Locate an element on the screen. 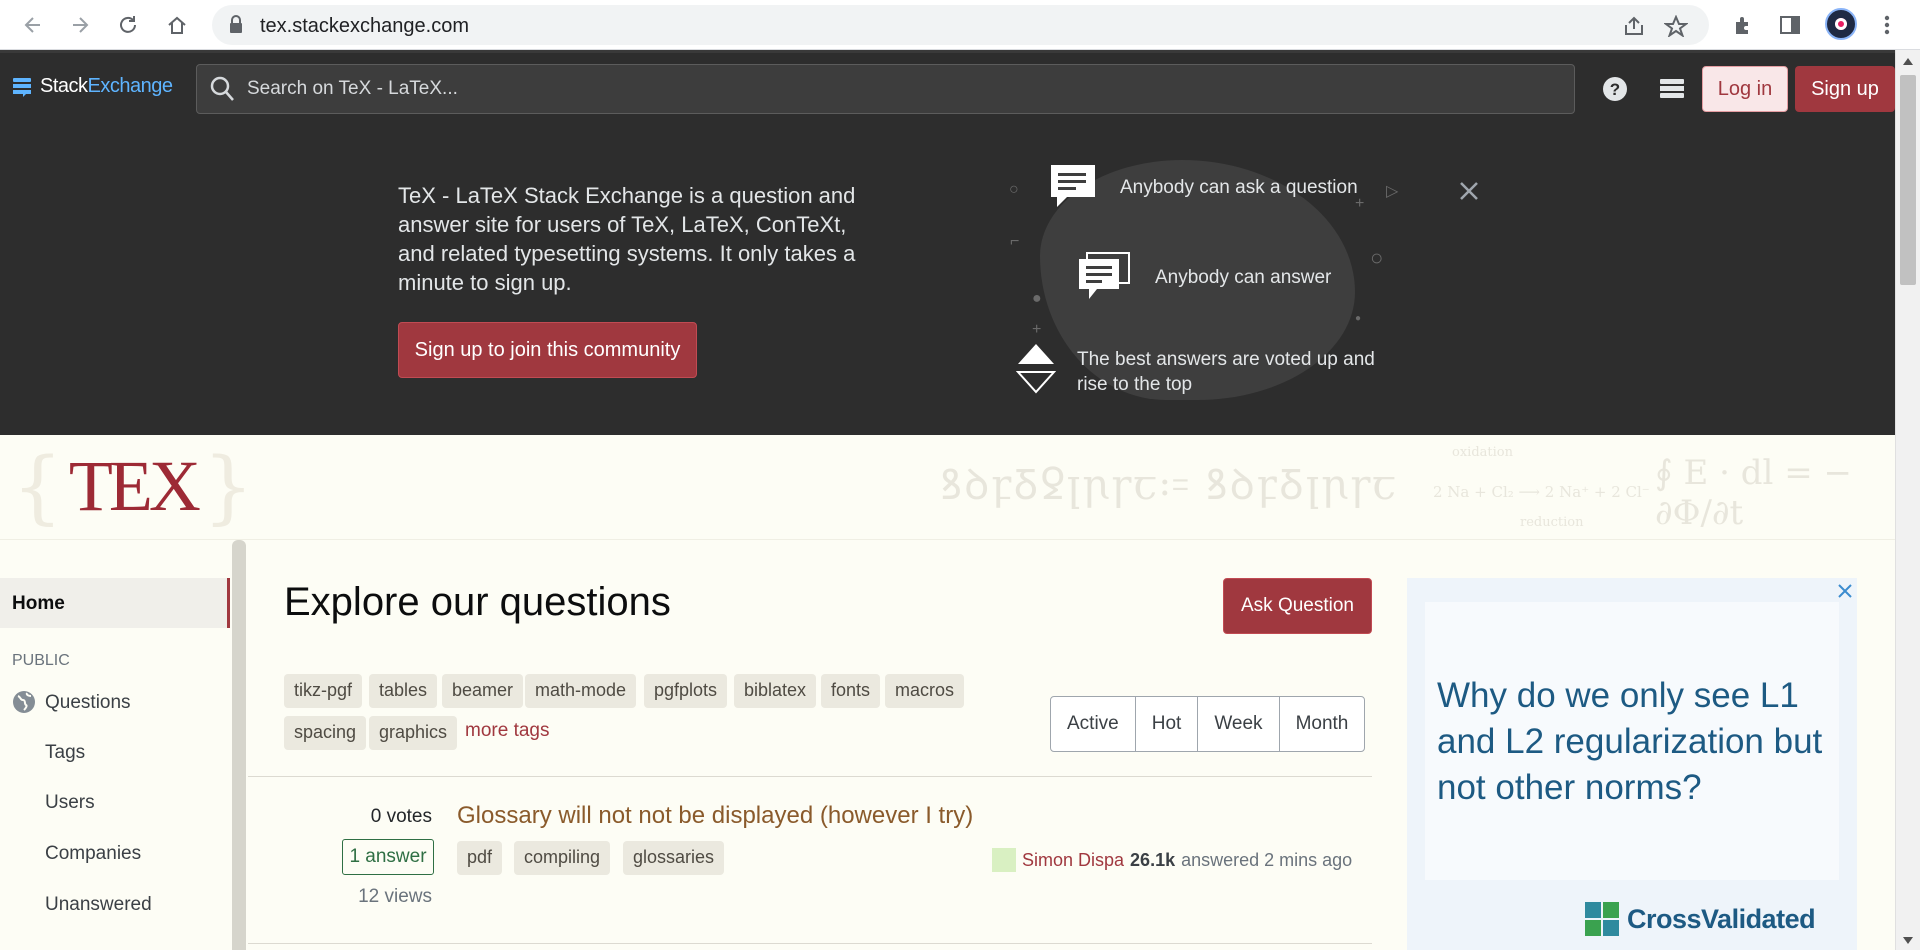  logo-exchange-text: Exchange is located at coordinates (130, 86).